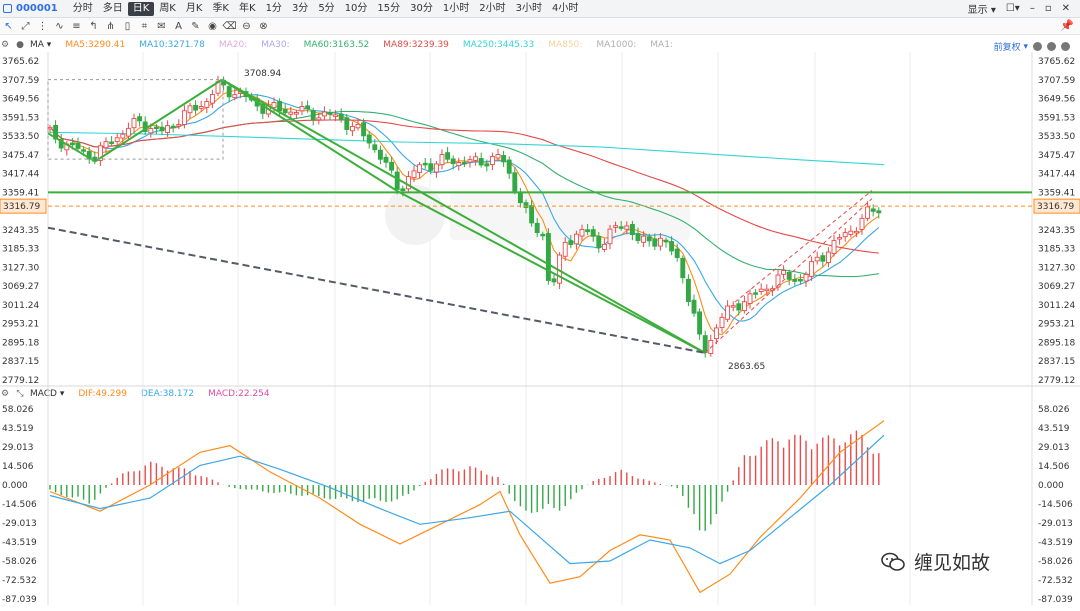  Describe the element at coordinates (20, 137) in the screenshot. I see `price-tick-left-4: 3533.50` at that location.